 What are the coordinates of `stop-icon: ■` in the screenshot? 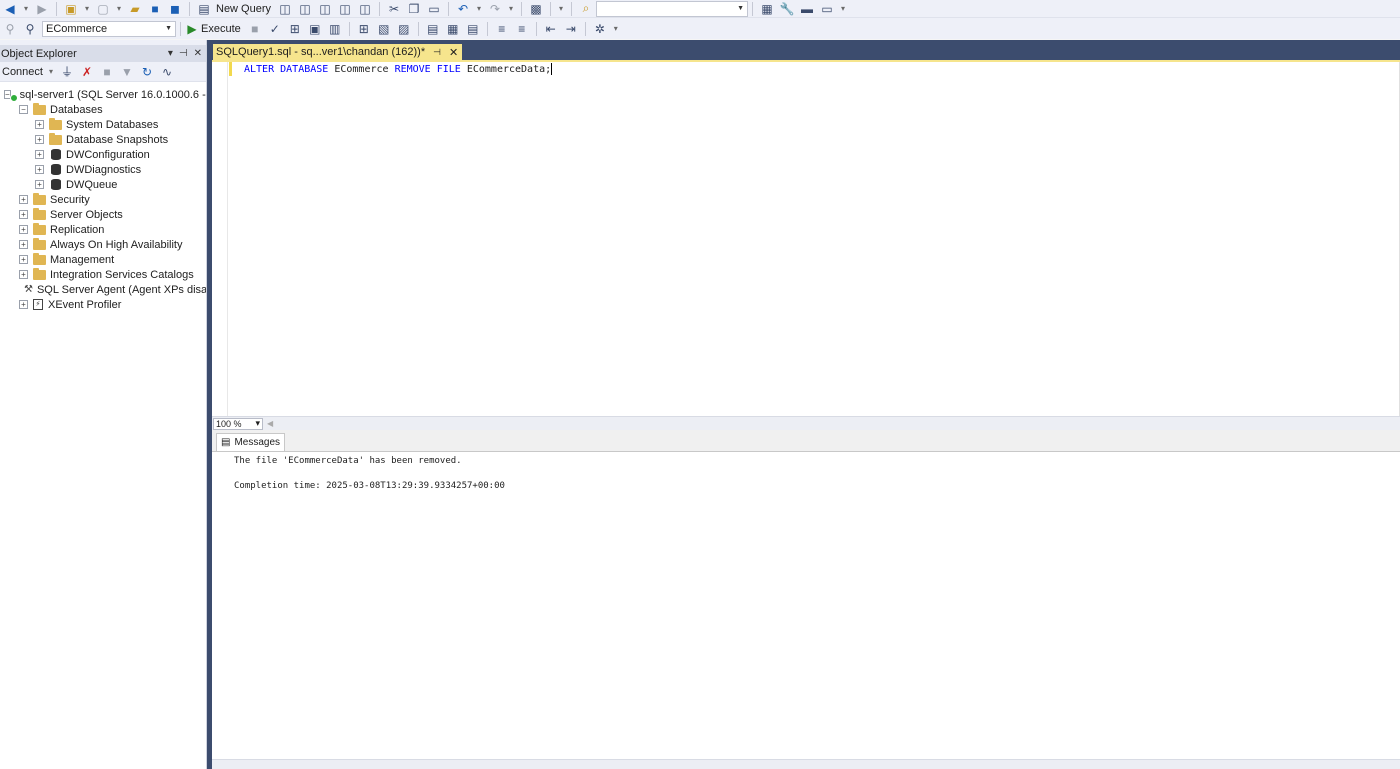 It's located at (107, 72).